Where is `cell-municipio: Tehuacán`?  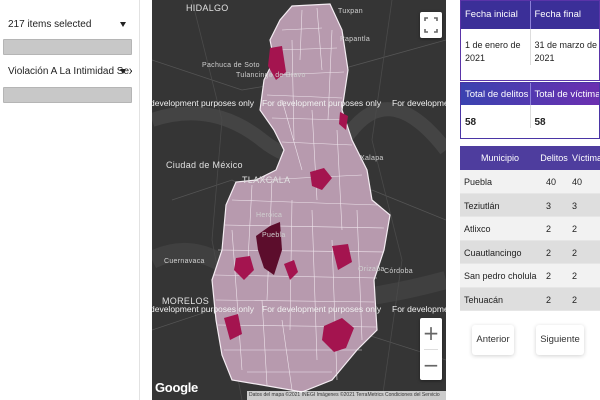
cell-municipio: Tehuacán is located at coordinates (484, 299).